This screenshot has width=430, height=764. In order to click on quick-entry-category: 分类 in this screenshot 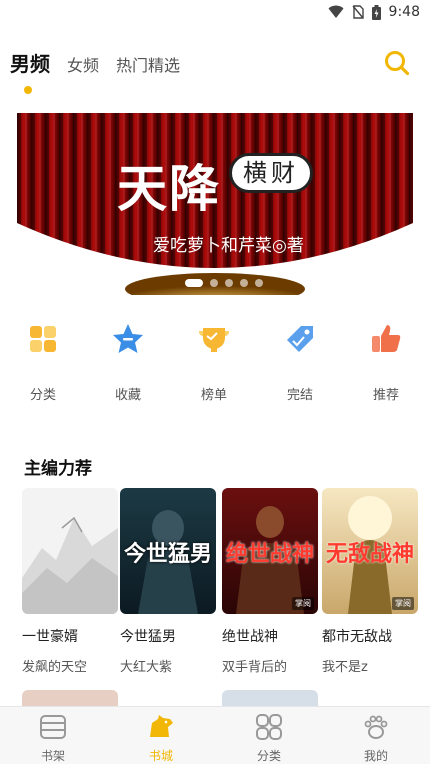, I will do `click(43, 362)`.